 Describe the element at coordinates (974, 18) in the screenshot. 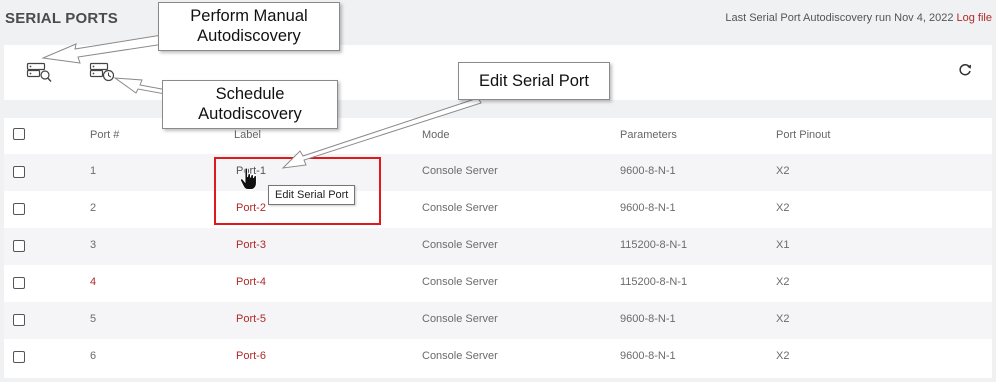

I see `log-file-link: Log file` at that location.